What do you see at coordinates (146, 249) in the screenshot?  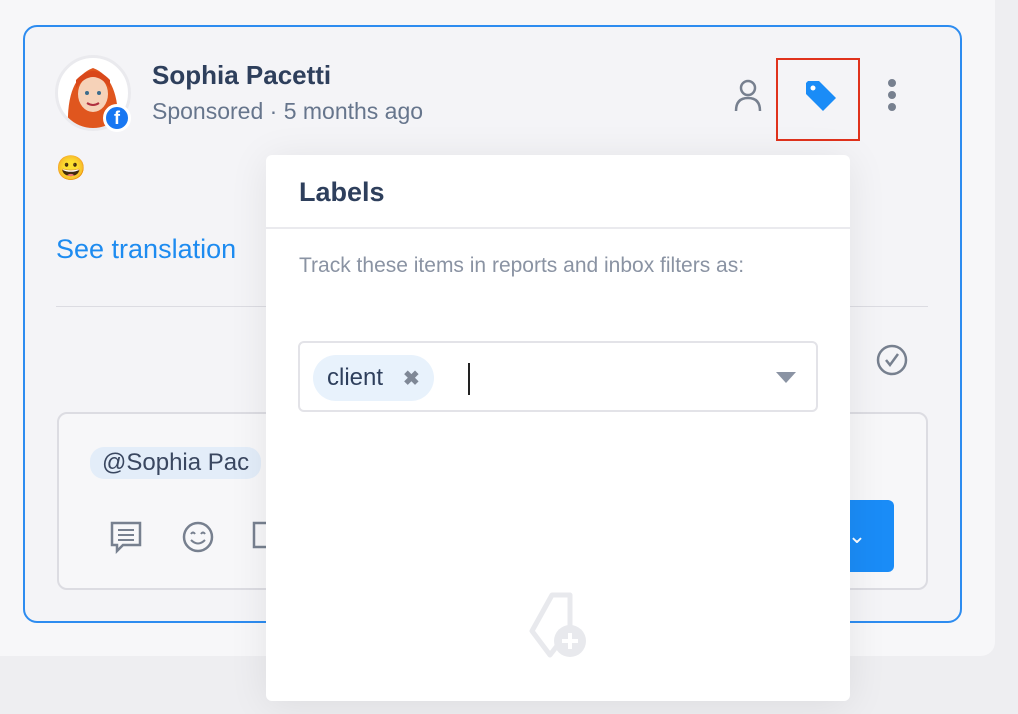 I see `see-translation-link: See translation` at bounding box center [146, 249].